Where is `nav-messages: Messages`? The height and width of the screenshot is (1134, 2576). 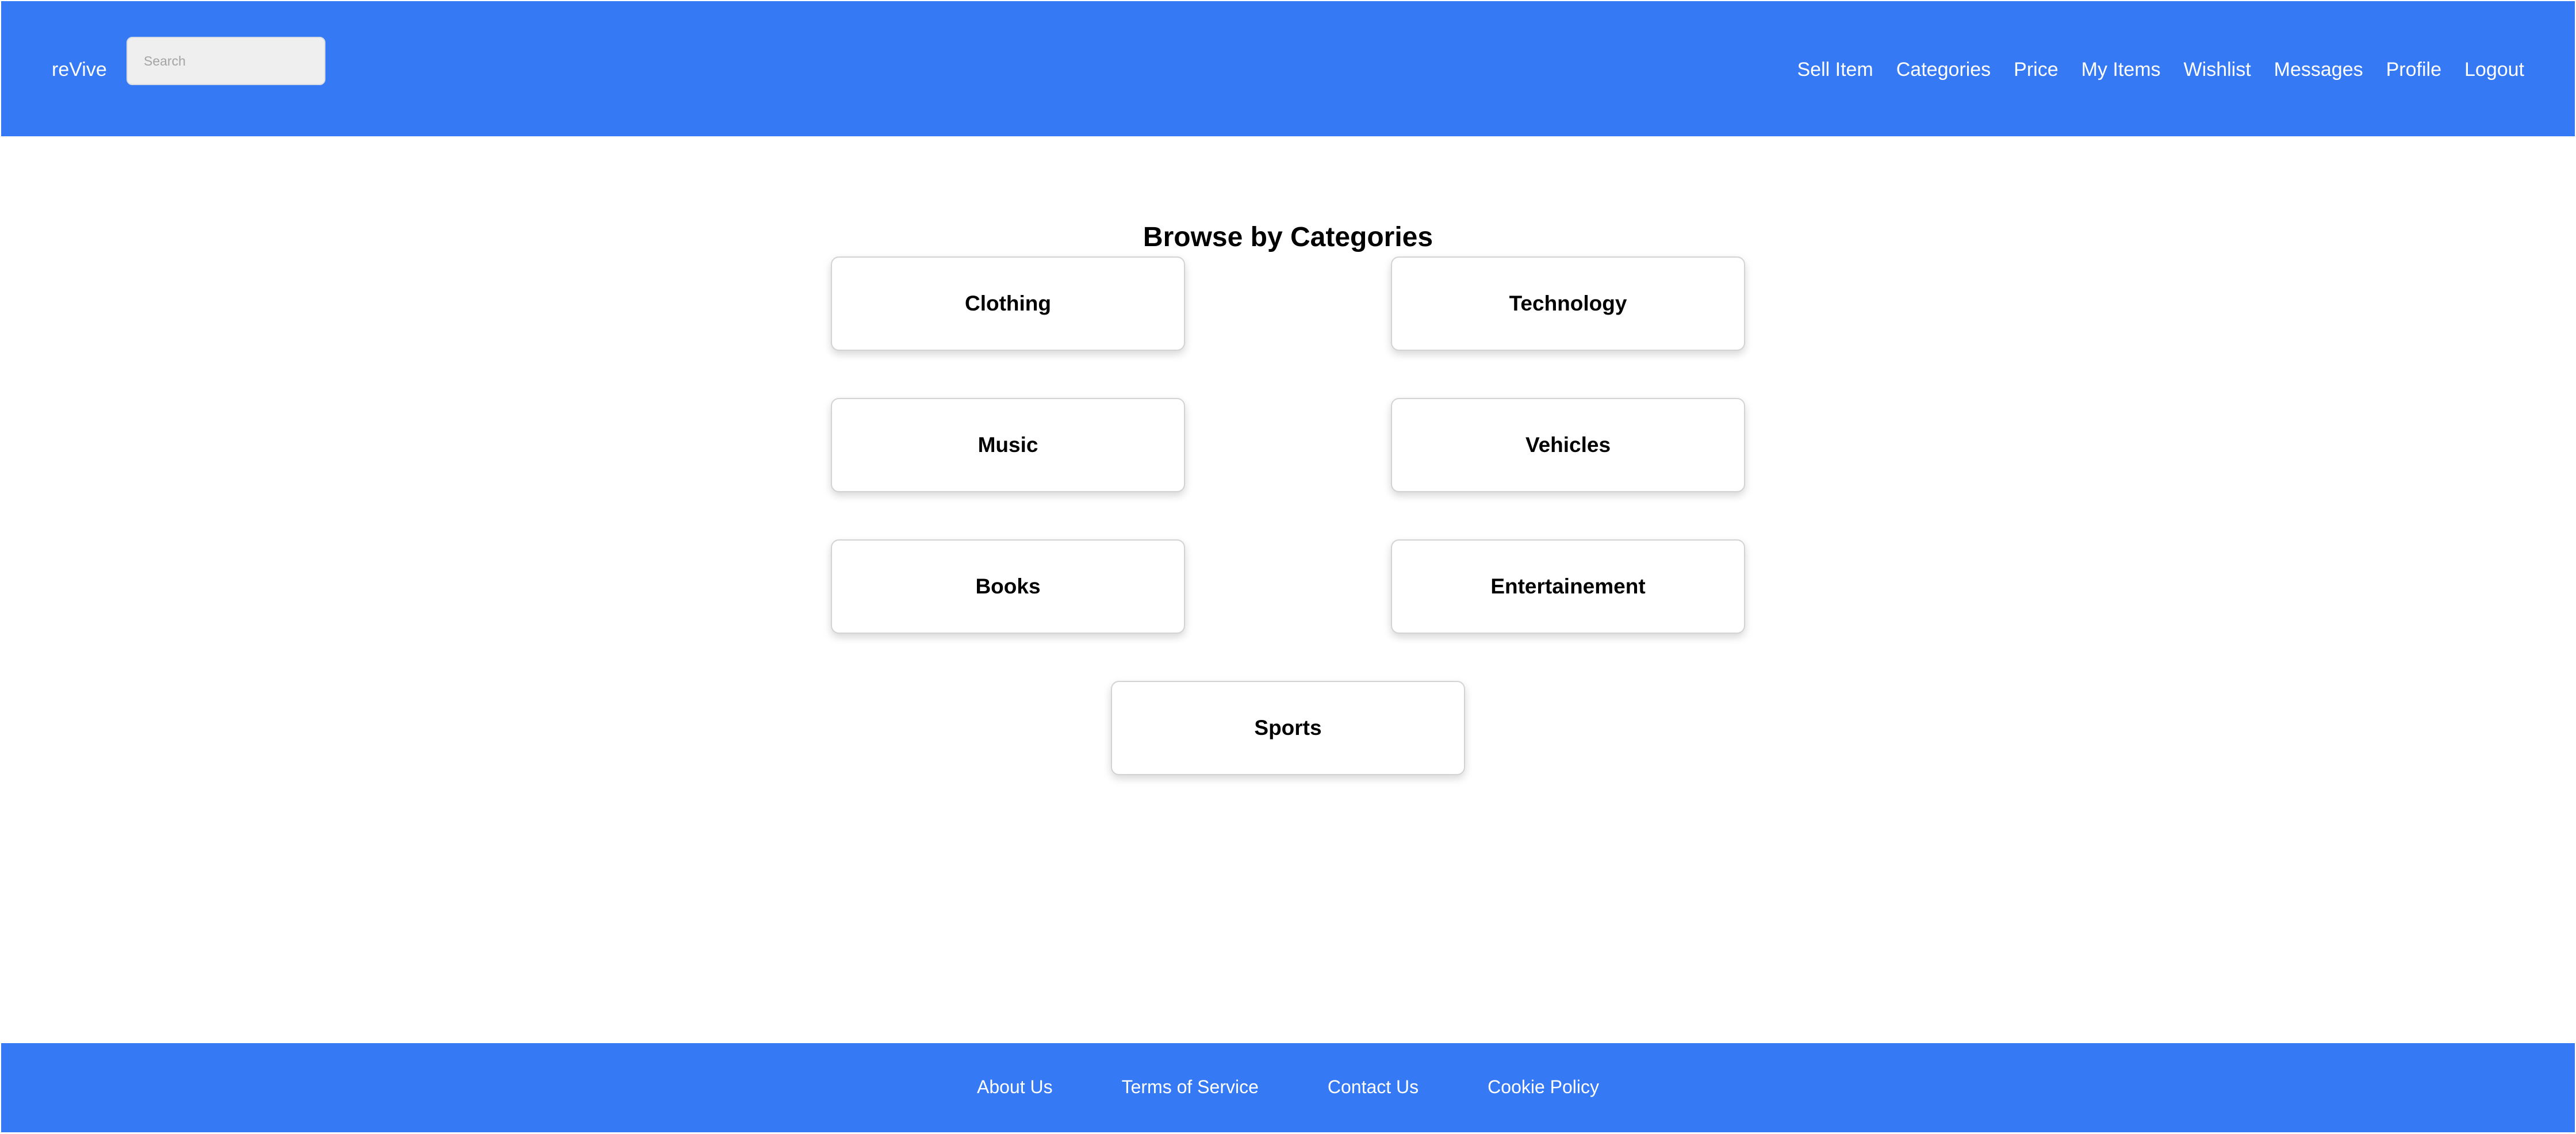 nav-messages: Messages is located at coordinates (2318, 69).